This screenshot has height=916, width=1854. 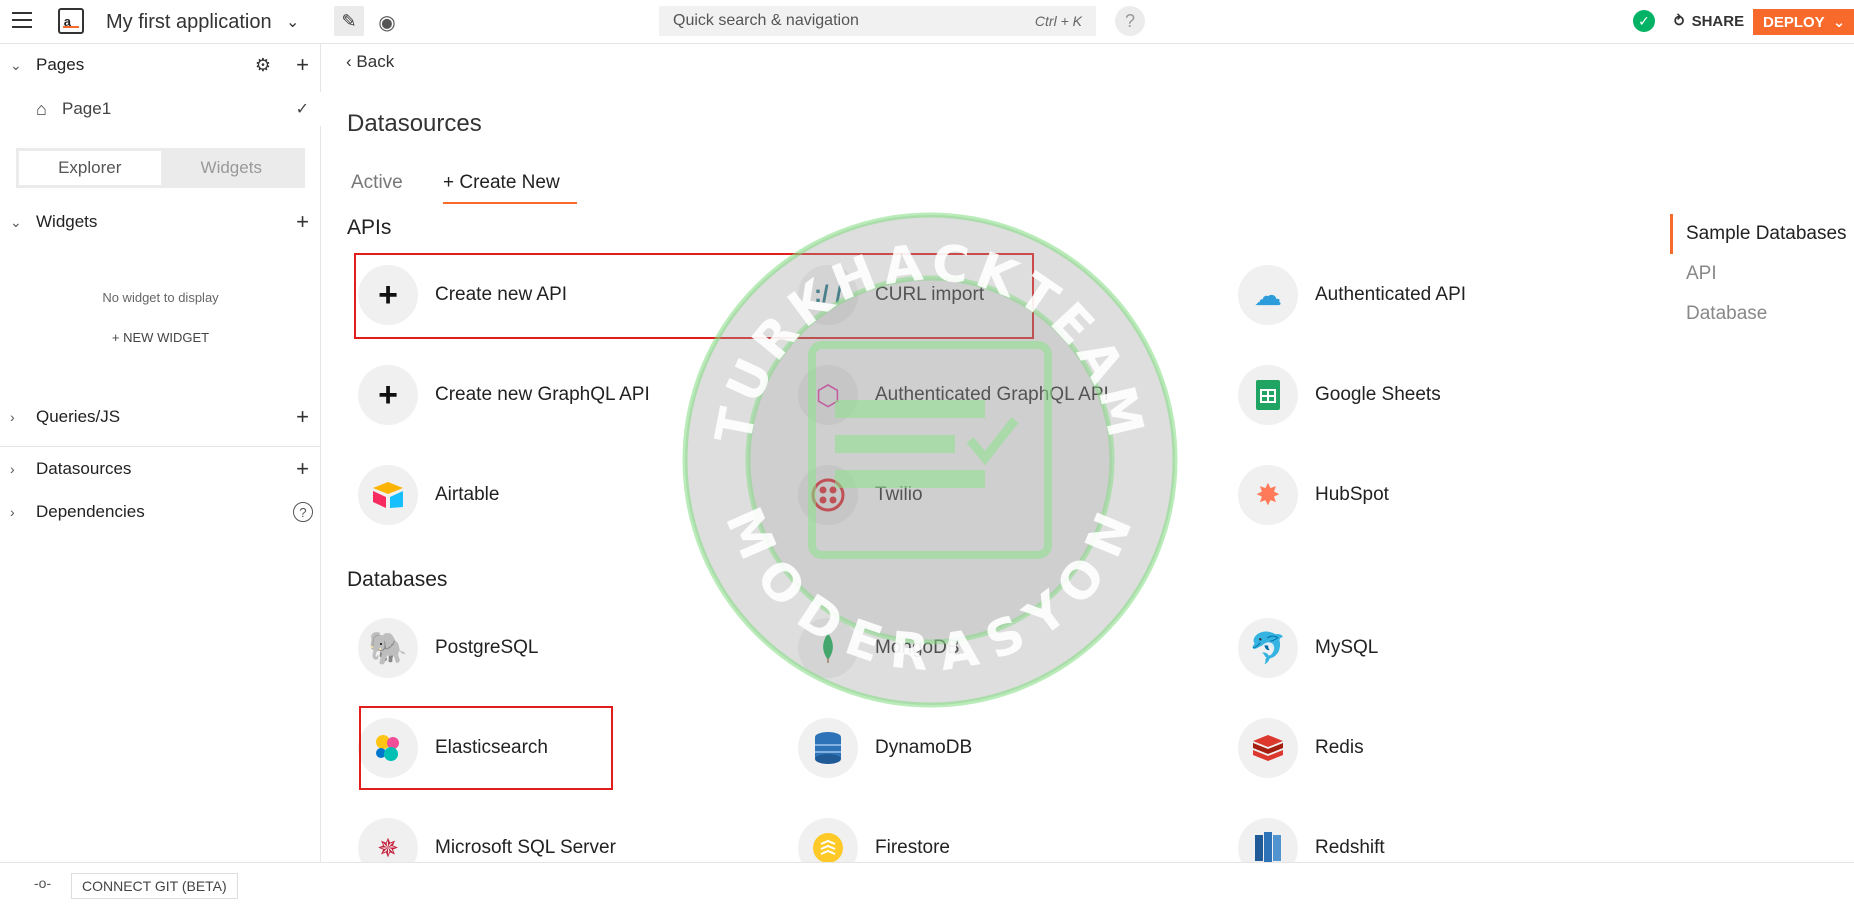 I want to click on redshift-icon, so click(x=1268, y=840).